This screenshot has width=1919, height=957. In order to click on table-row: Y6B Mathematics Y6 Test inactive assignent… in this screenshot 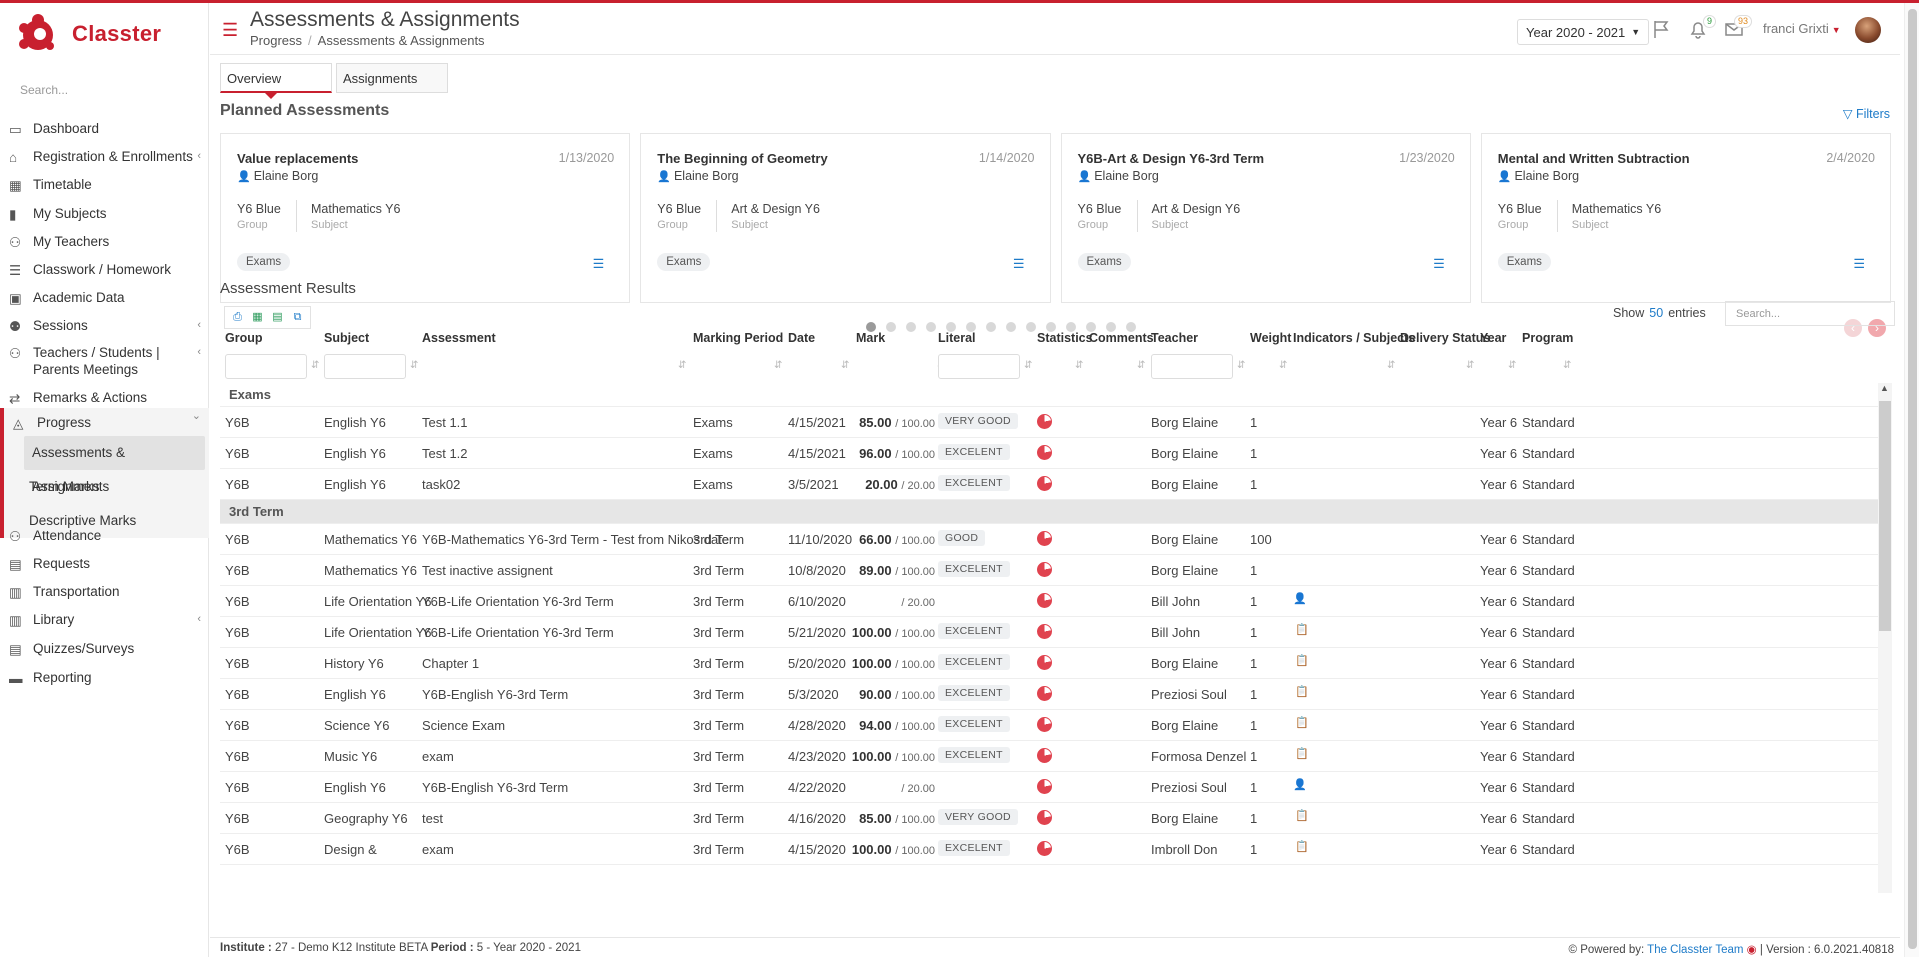, I will do `click(1049, 570)`.